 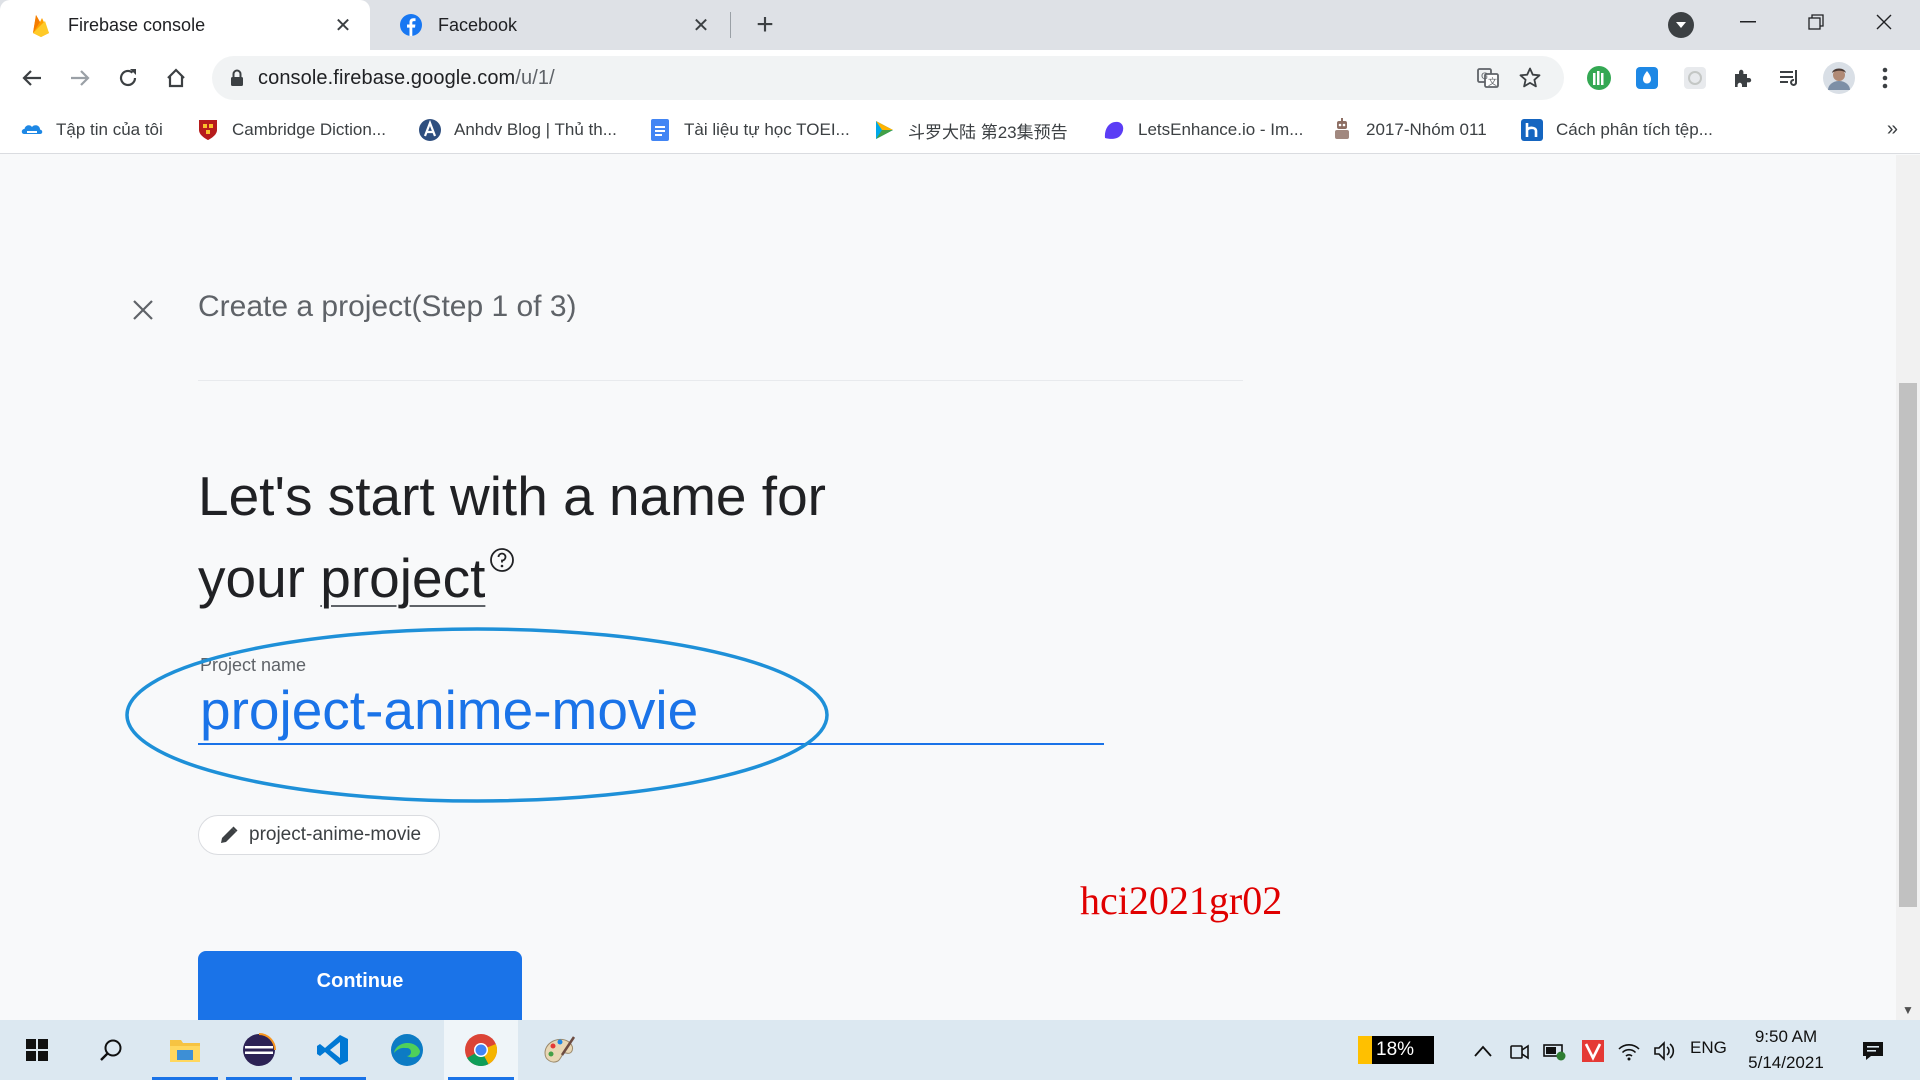 I want to click on scrollbar-thumb, so click(x=1908, y=645).